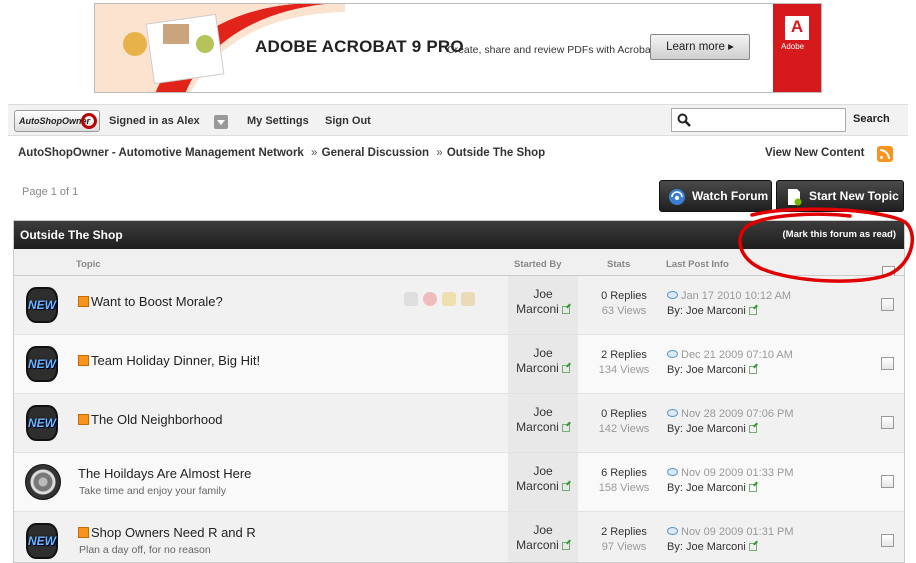  I want to click on topic-status: NEW, so click(42, 537).